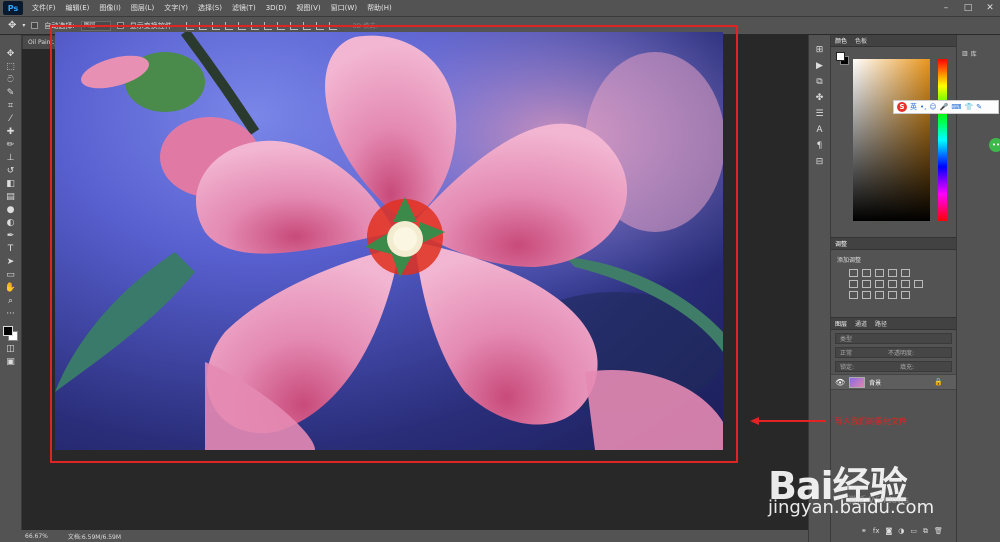 This screenshot has height=542, width=1000. What do you see at coordinates (44, 8) in the screenshot?
I see `menu-file: 文件(F)` at bounding box center [44, 8].